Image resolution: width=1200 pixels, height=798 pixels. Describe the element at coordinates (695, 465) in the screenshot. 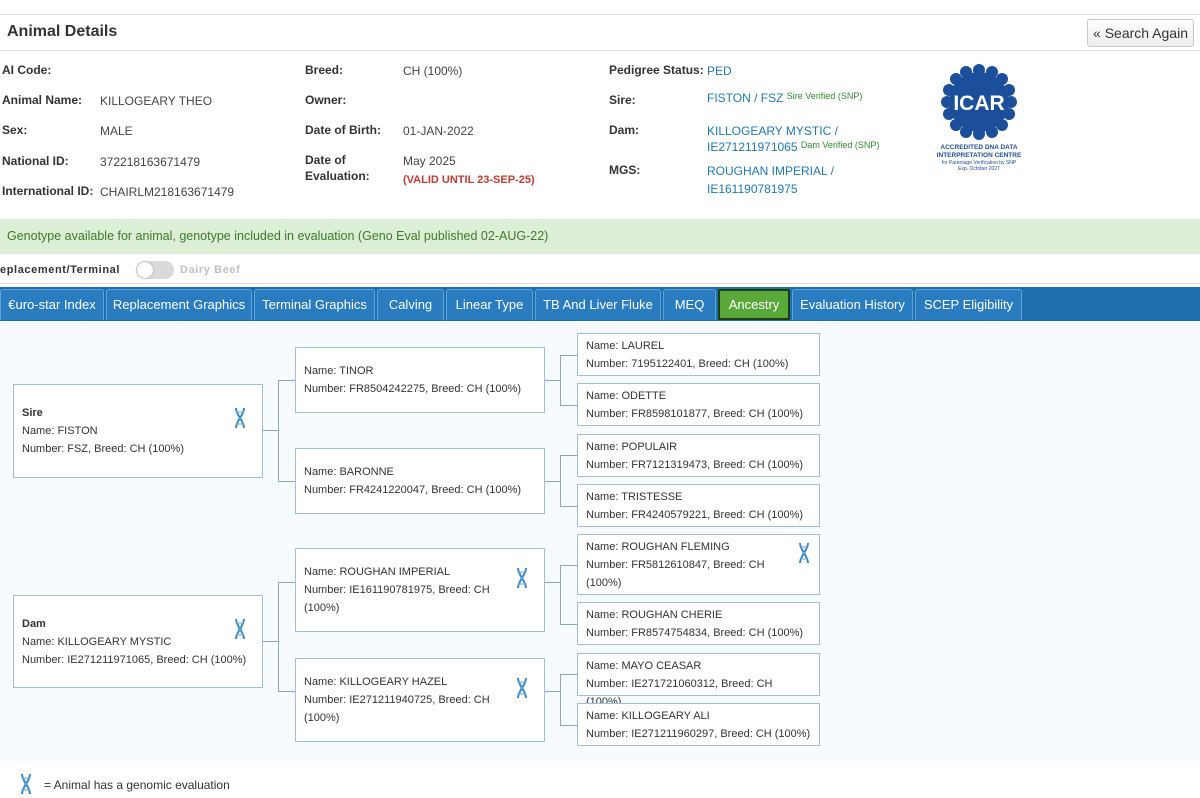

I see `sds-number: Number: FR7121319473, Breed: CH (100%)` at that location.